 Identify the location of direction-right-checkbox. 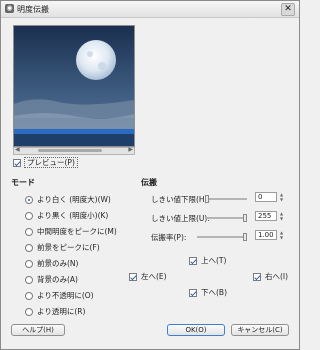
(257, 276).